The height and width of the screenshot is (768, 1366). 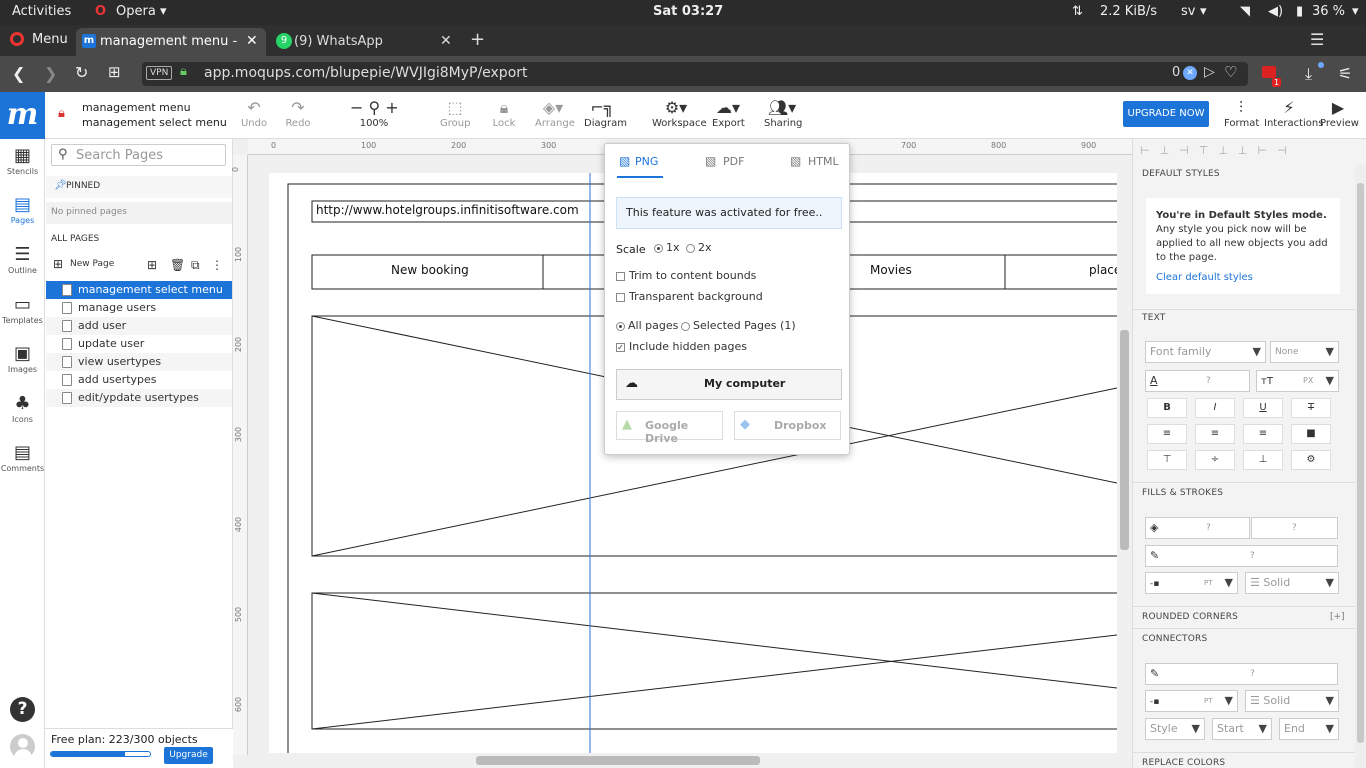 What do you see at coordinates (605, 113) in the screenshot?
I see `diagram-button: ⌐╗ Diagram` at bounding box center [605, 113].